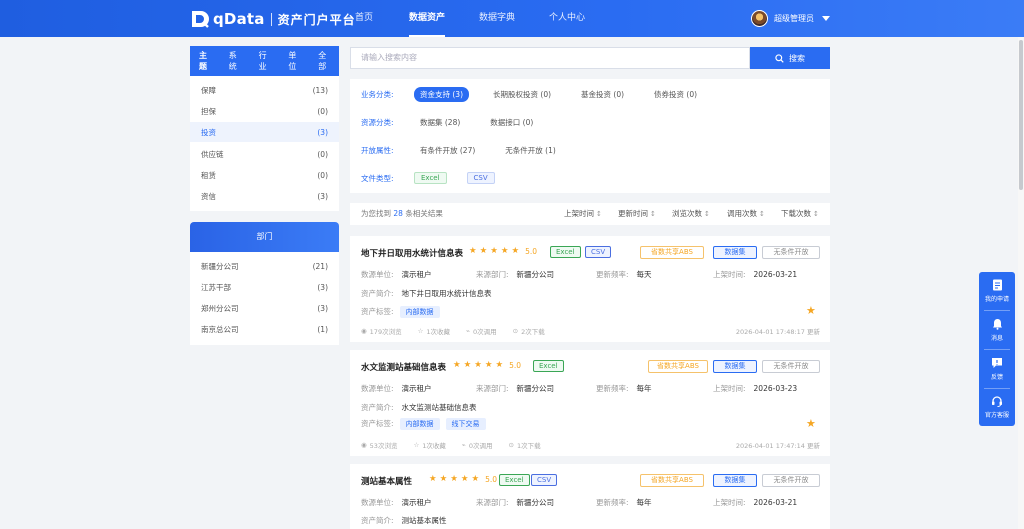 Image resolution: width=1024 pixels, height=529 pixels. I want to click on tab-all: 全部, so click(325, 61).